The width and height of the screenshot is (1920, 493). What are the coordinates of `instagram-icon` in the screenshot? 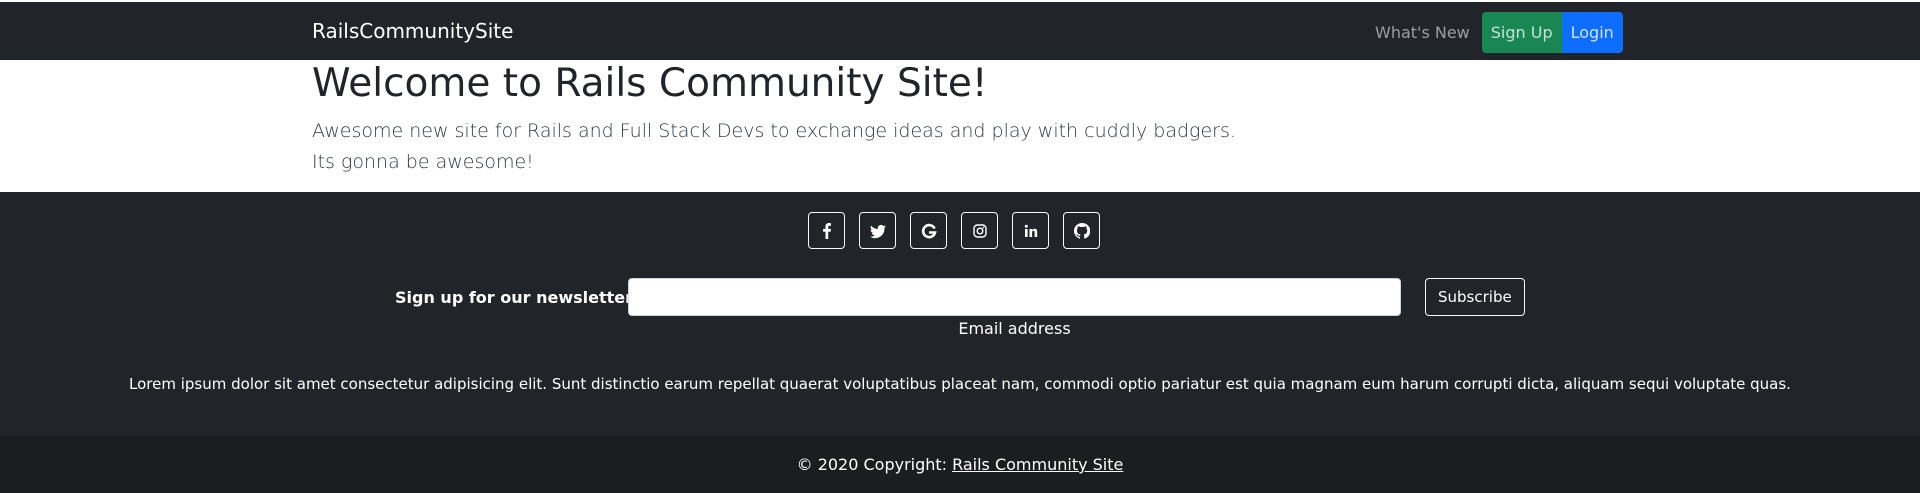 It's located at (979, 230).